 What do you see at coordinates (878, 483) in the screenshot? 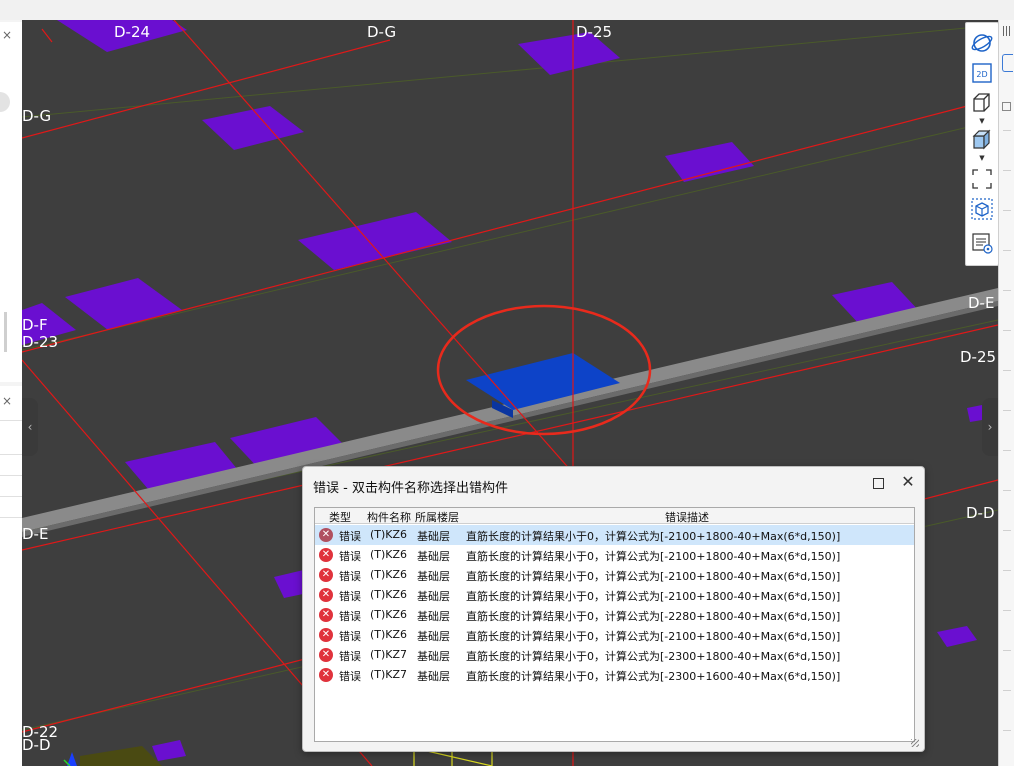
I see `maximize-button` at bounding box center [878, 483].